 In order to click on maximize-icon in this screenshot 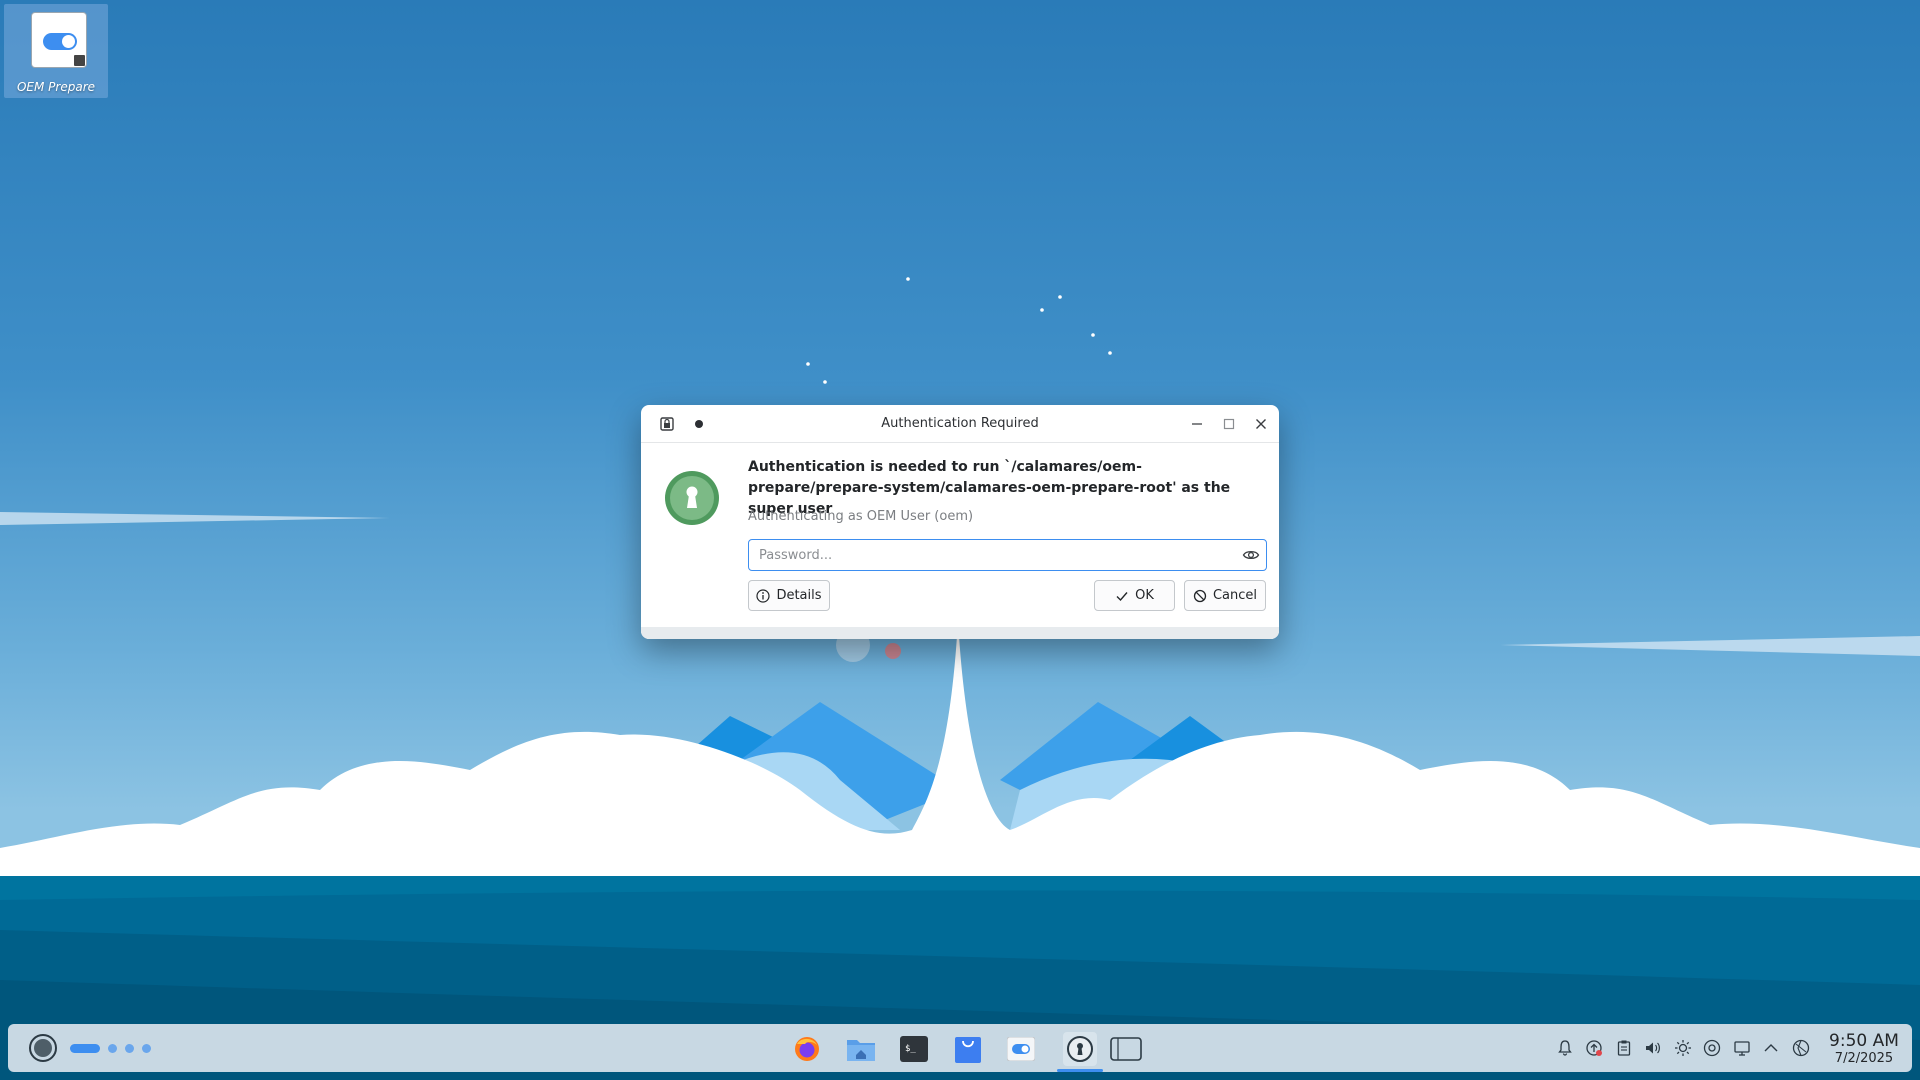, I will do `click(1229, 424)`.